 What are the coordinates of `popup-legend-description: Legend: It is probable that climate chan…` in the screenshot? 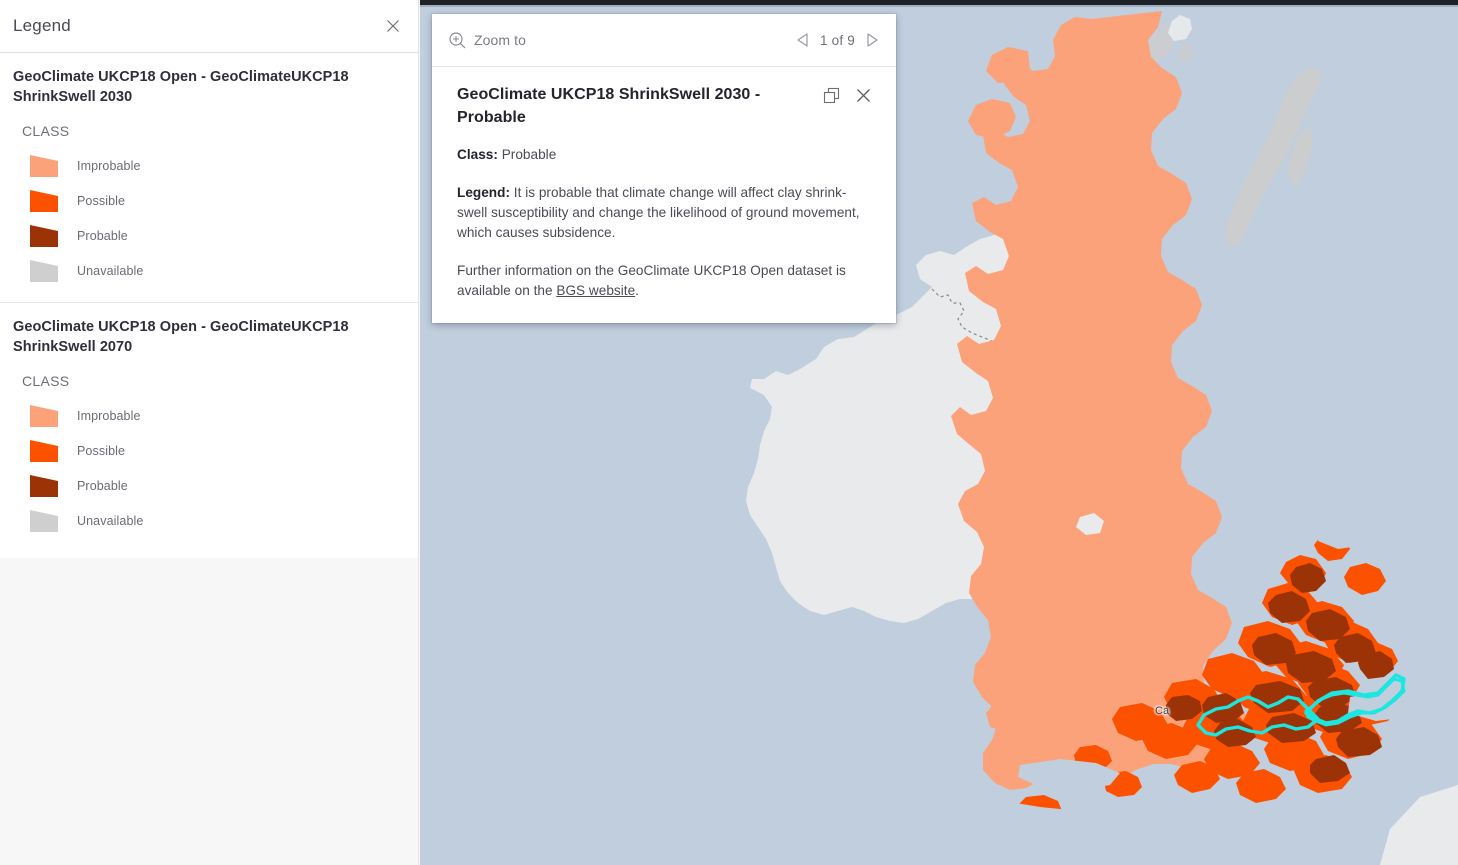 It's located at (666, 213).